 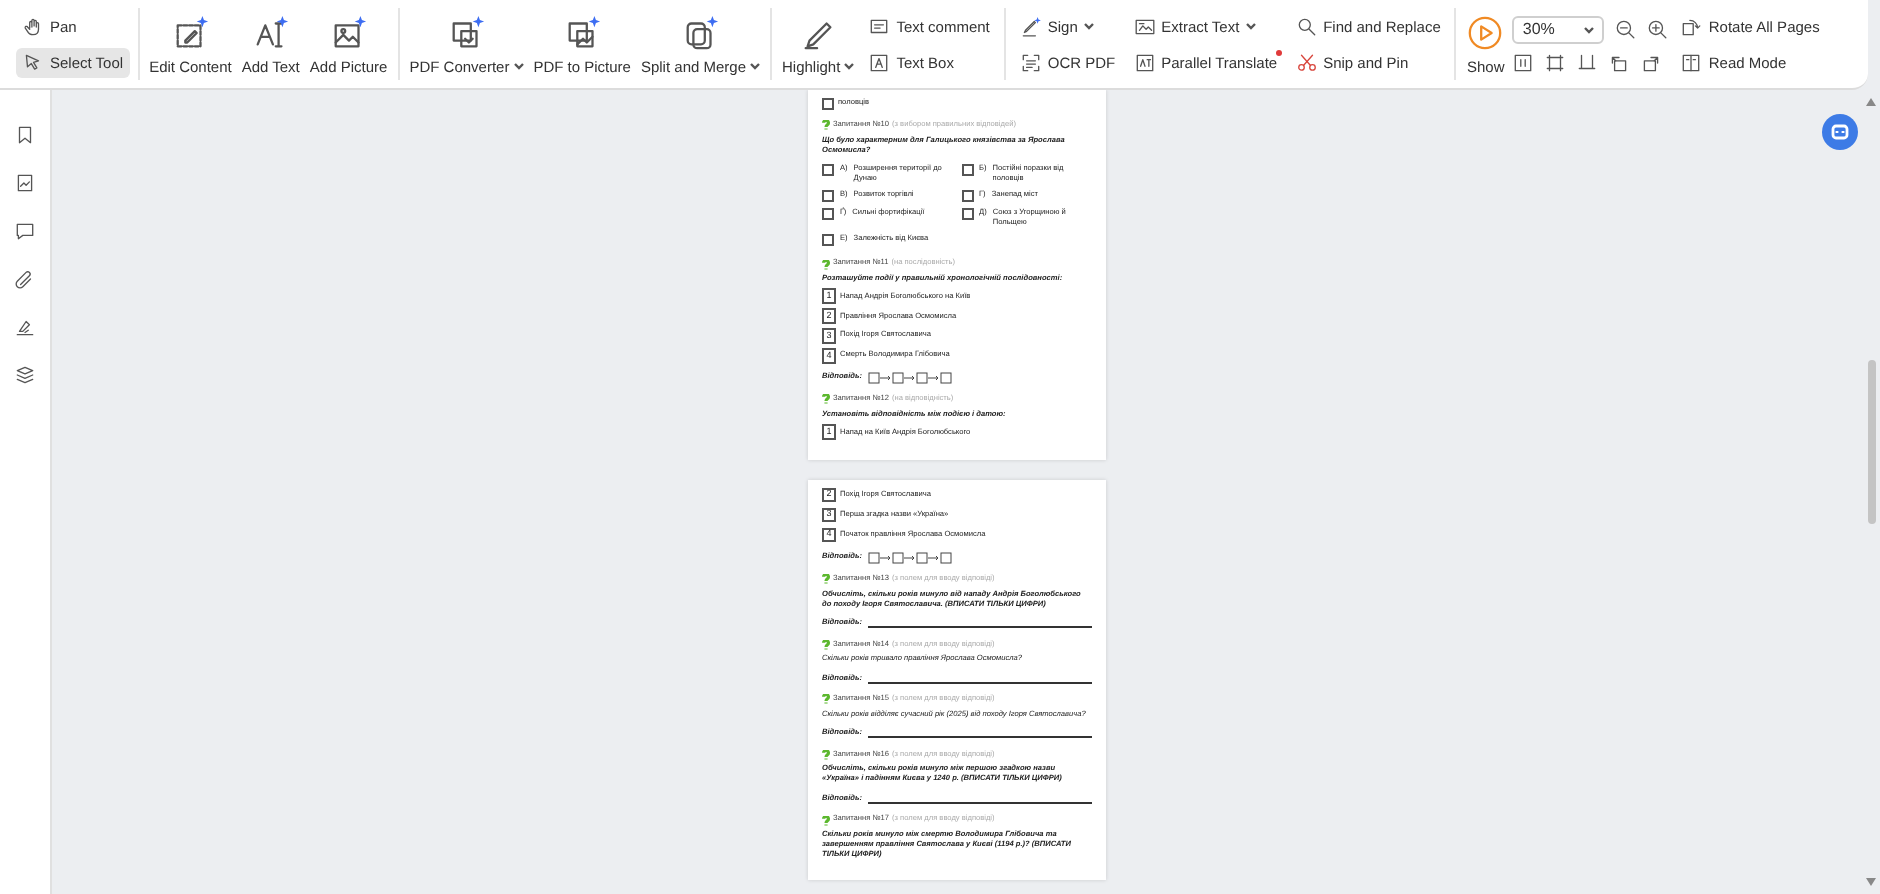 I want to click on image-icon, so click(x=348, y=32).